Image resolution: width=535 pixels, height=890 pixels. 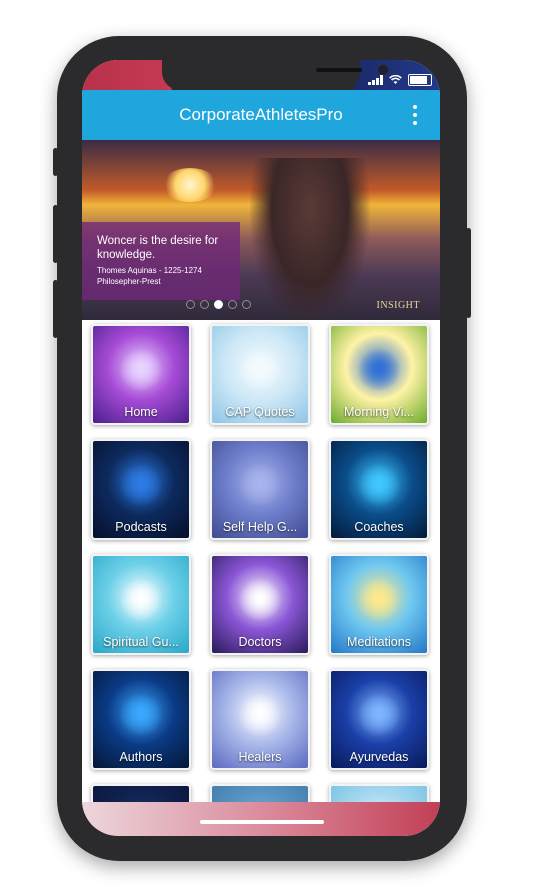 I want to click on quote-role: Philosepher-Prest, so click(x=129, y=281).